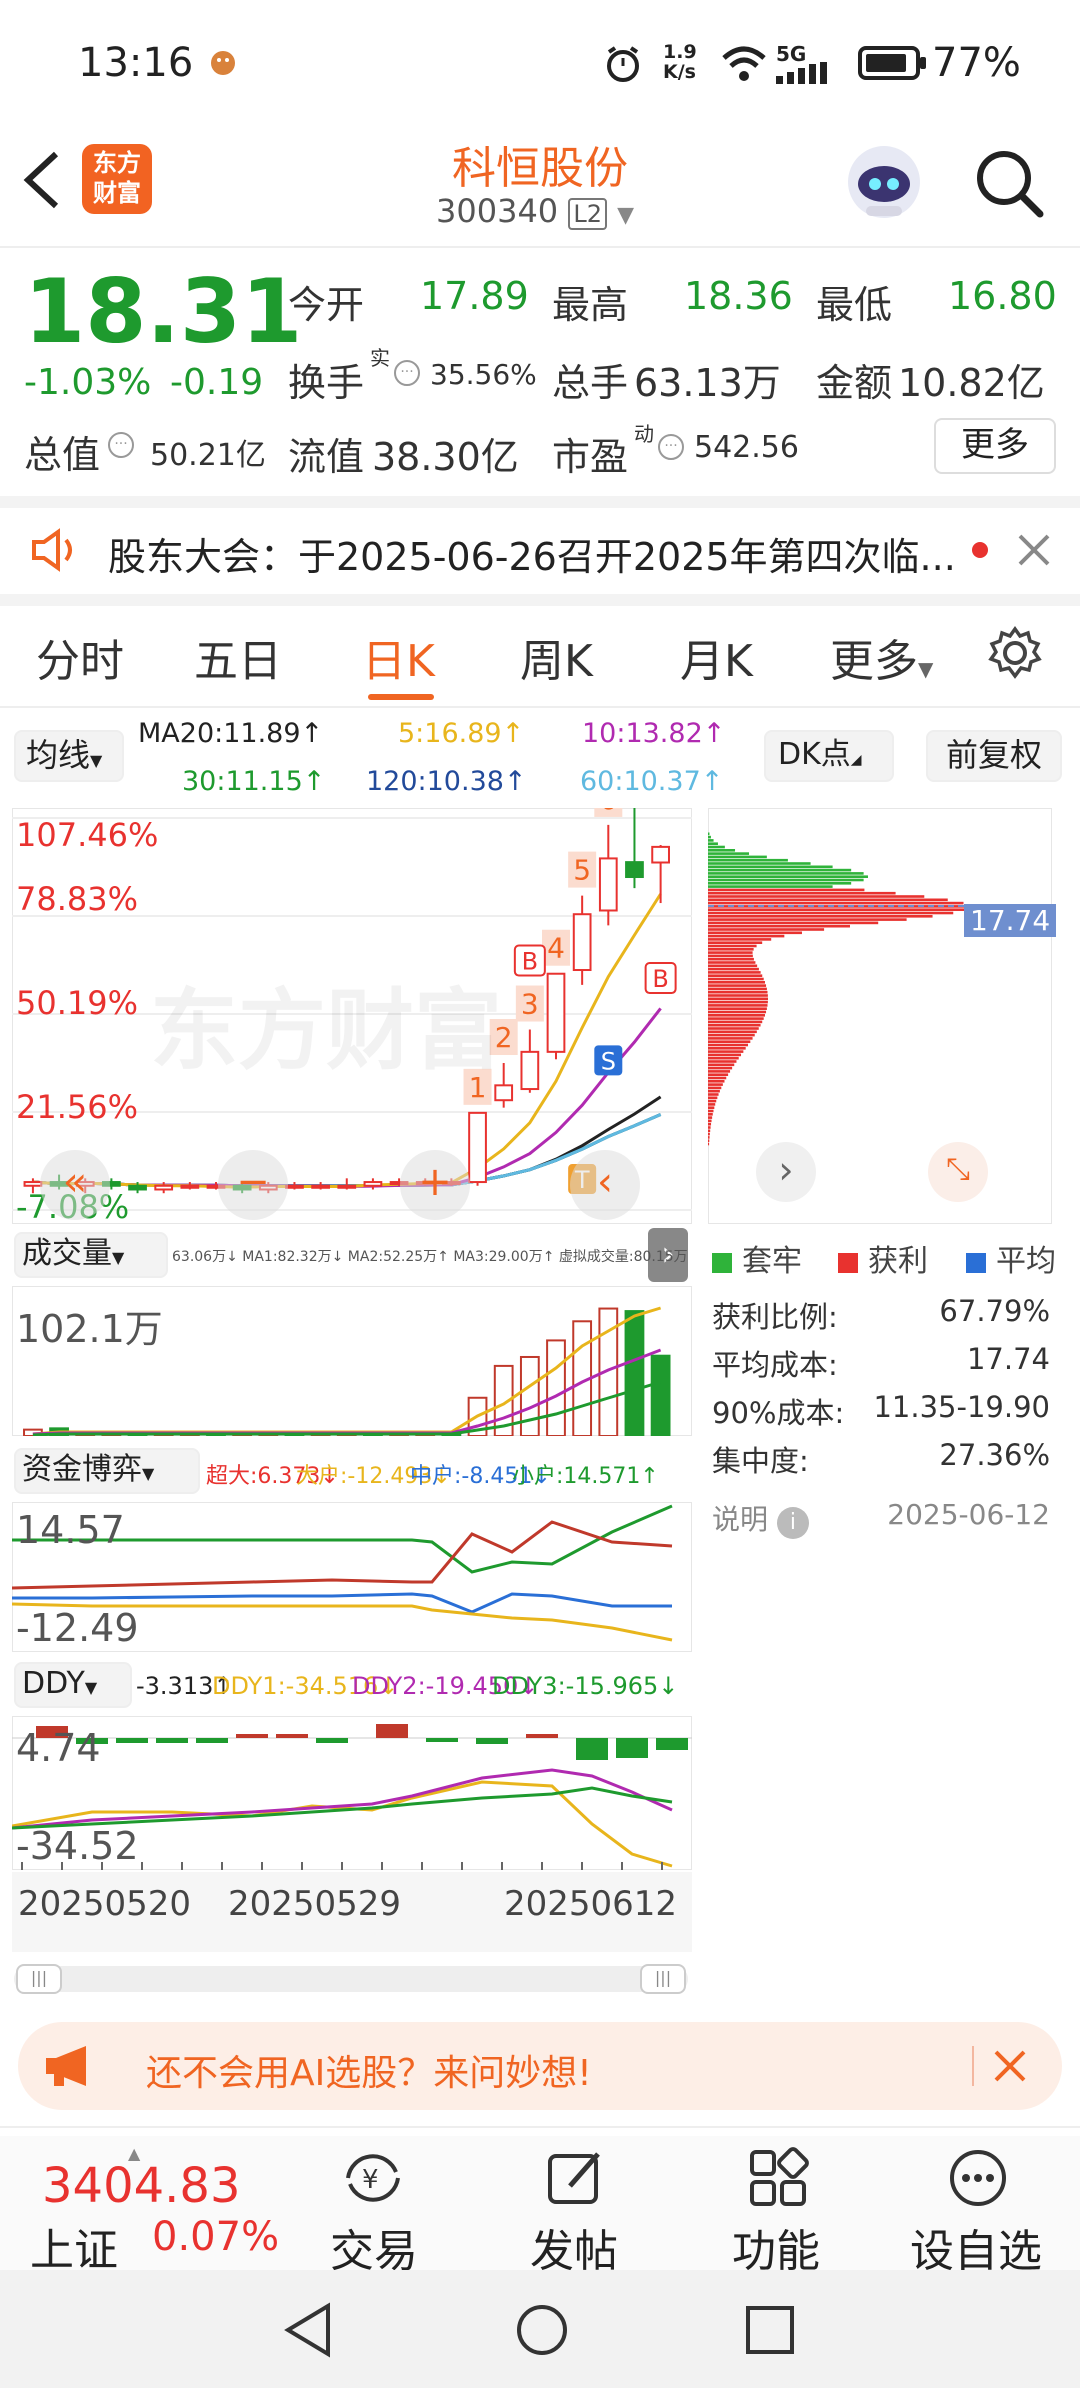 The width and height of the screenshot is (1080, 2388). What do you see at coordinates (134, 2153) in the screenshot?
I see `triangle-up-icon: ▲` at bounding box center [134, 2153].